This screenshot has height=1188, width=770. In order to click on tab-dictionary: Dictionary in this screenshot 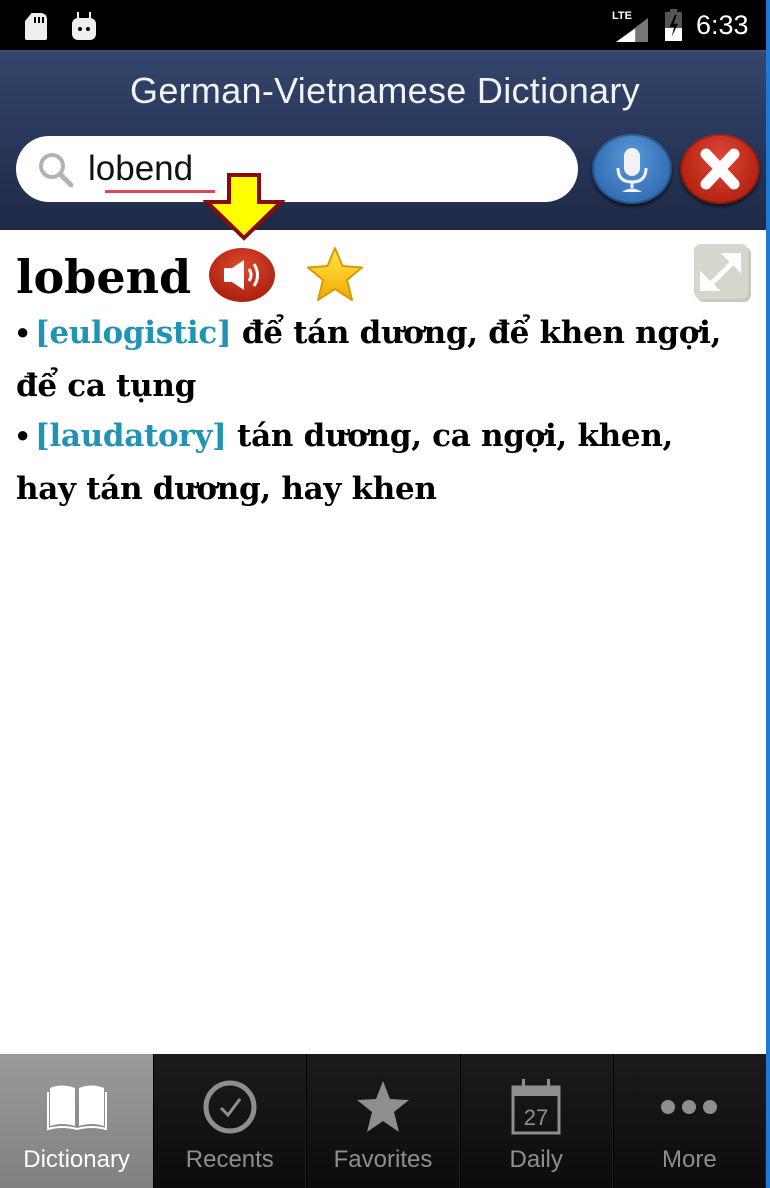, I will do `click(77, 1121)`.